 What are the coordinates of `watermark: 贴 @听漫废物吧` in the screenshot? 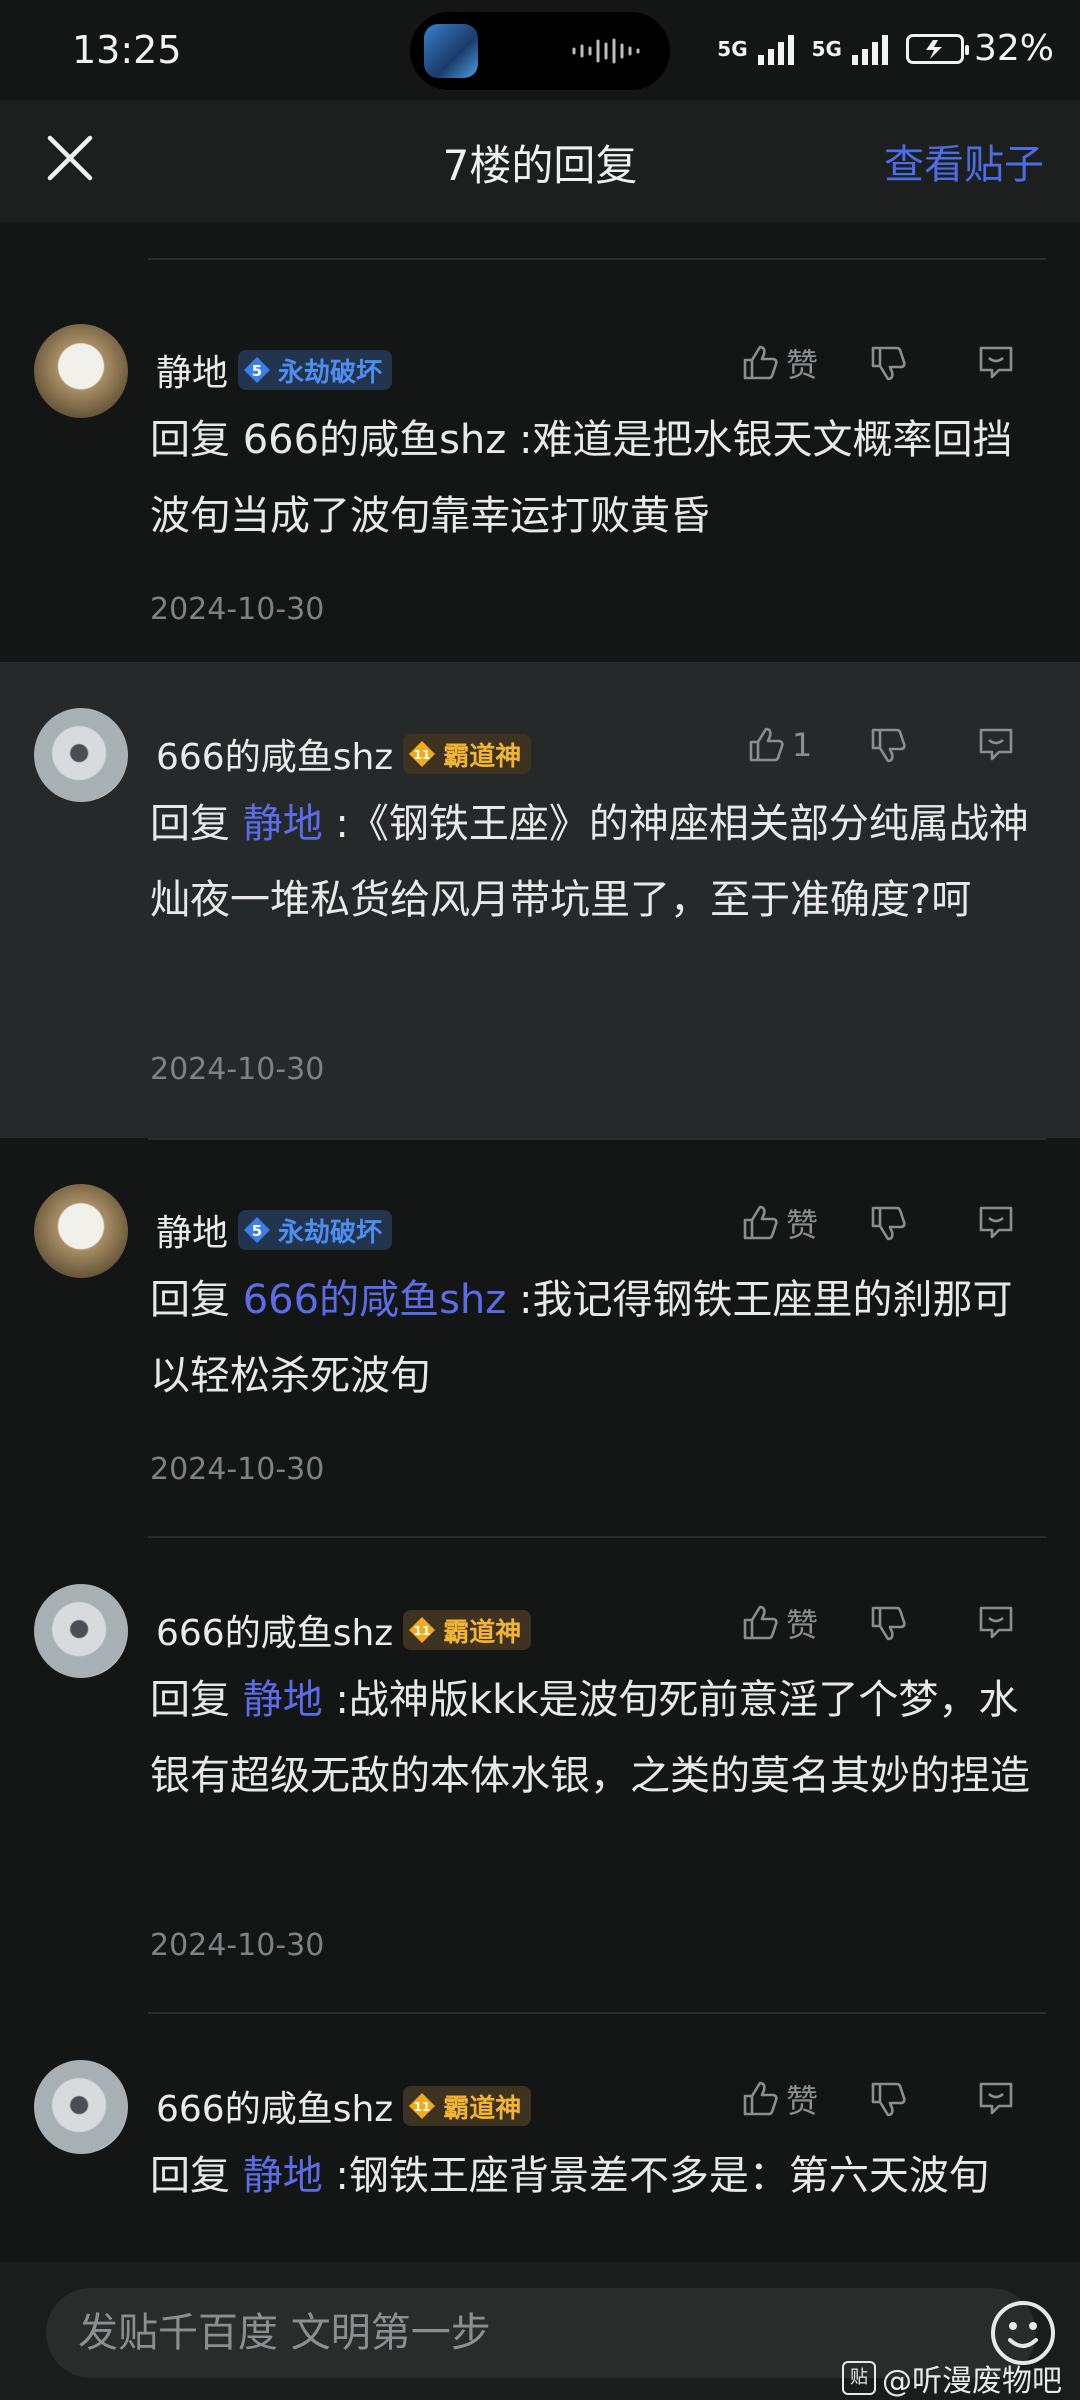 It's located at (952, 2378).